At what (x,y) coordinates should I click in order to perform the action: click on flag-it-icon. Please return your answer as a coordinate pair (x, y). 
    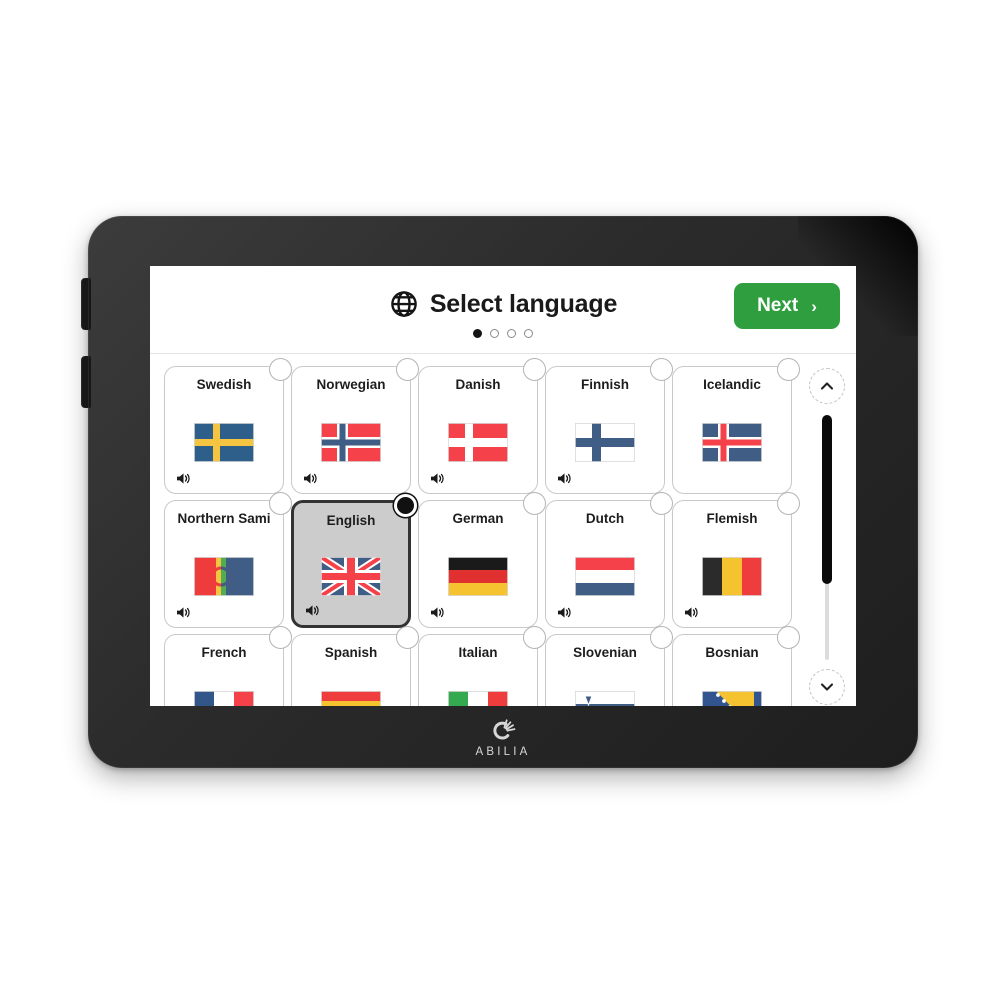
    Looking at the image, I should click on (478, 683).